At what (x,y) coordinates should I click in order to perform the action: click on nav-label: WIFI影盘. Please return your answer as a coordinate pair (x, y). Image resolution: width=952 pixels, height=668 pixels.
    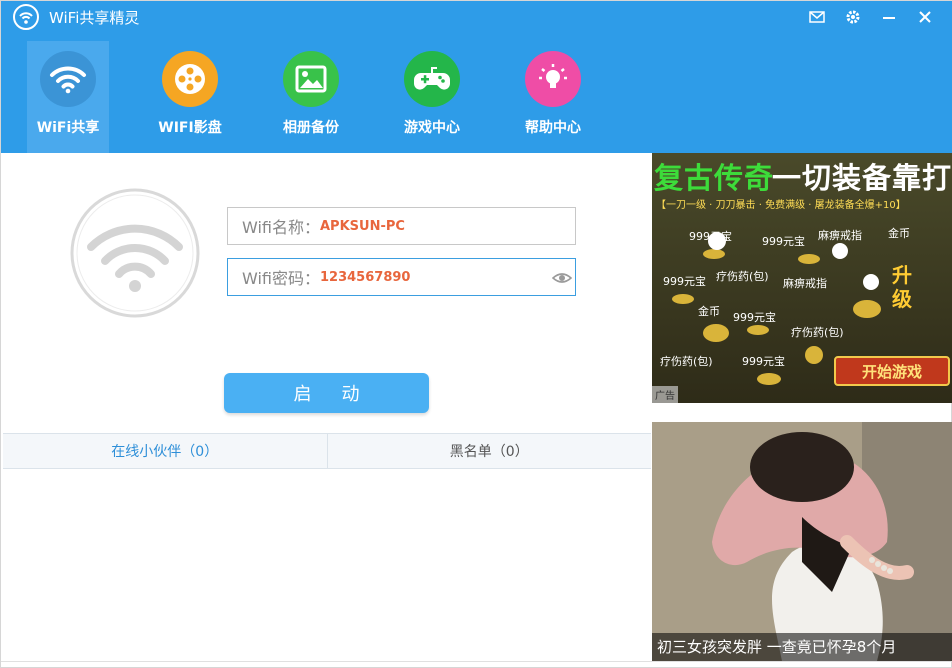
    Looking at the image, I should click on (190, 128).